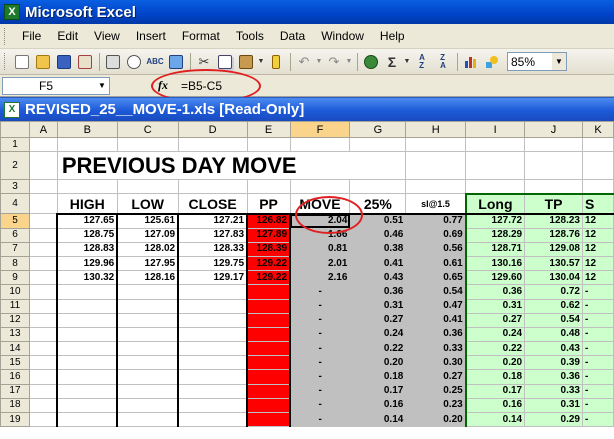  I want to click on sheet-title: PREVIOUS DAY MOVE, so click(231, 166).